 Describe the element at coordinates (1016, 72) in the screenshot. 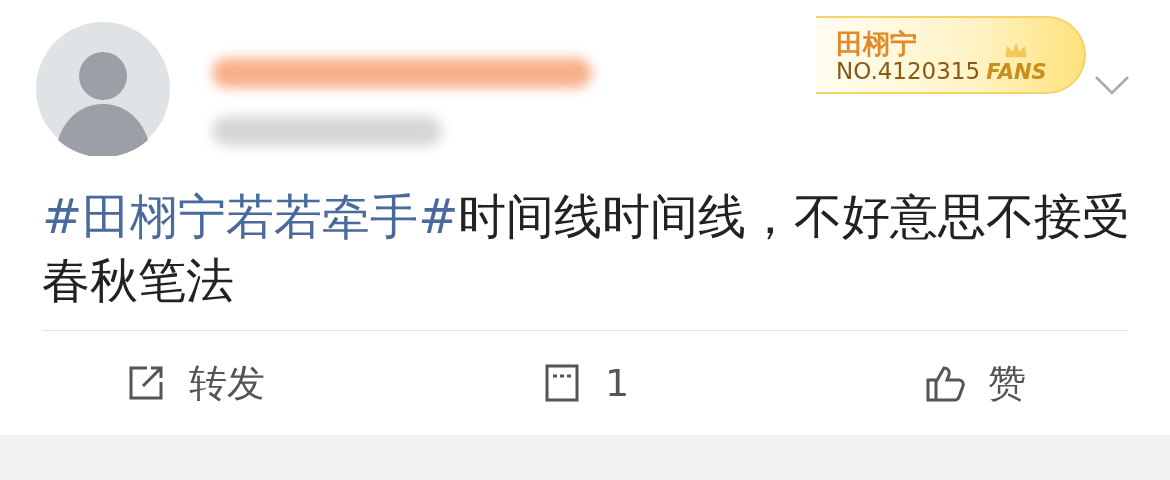

I see `fan-badge-tag: FANS` at that location.